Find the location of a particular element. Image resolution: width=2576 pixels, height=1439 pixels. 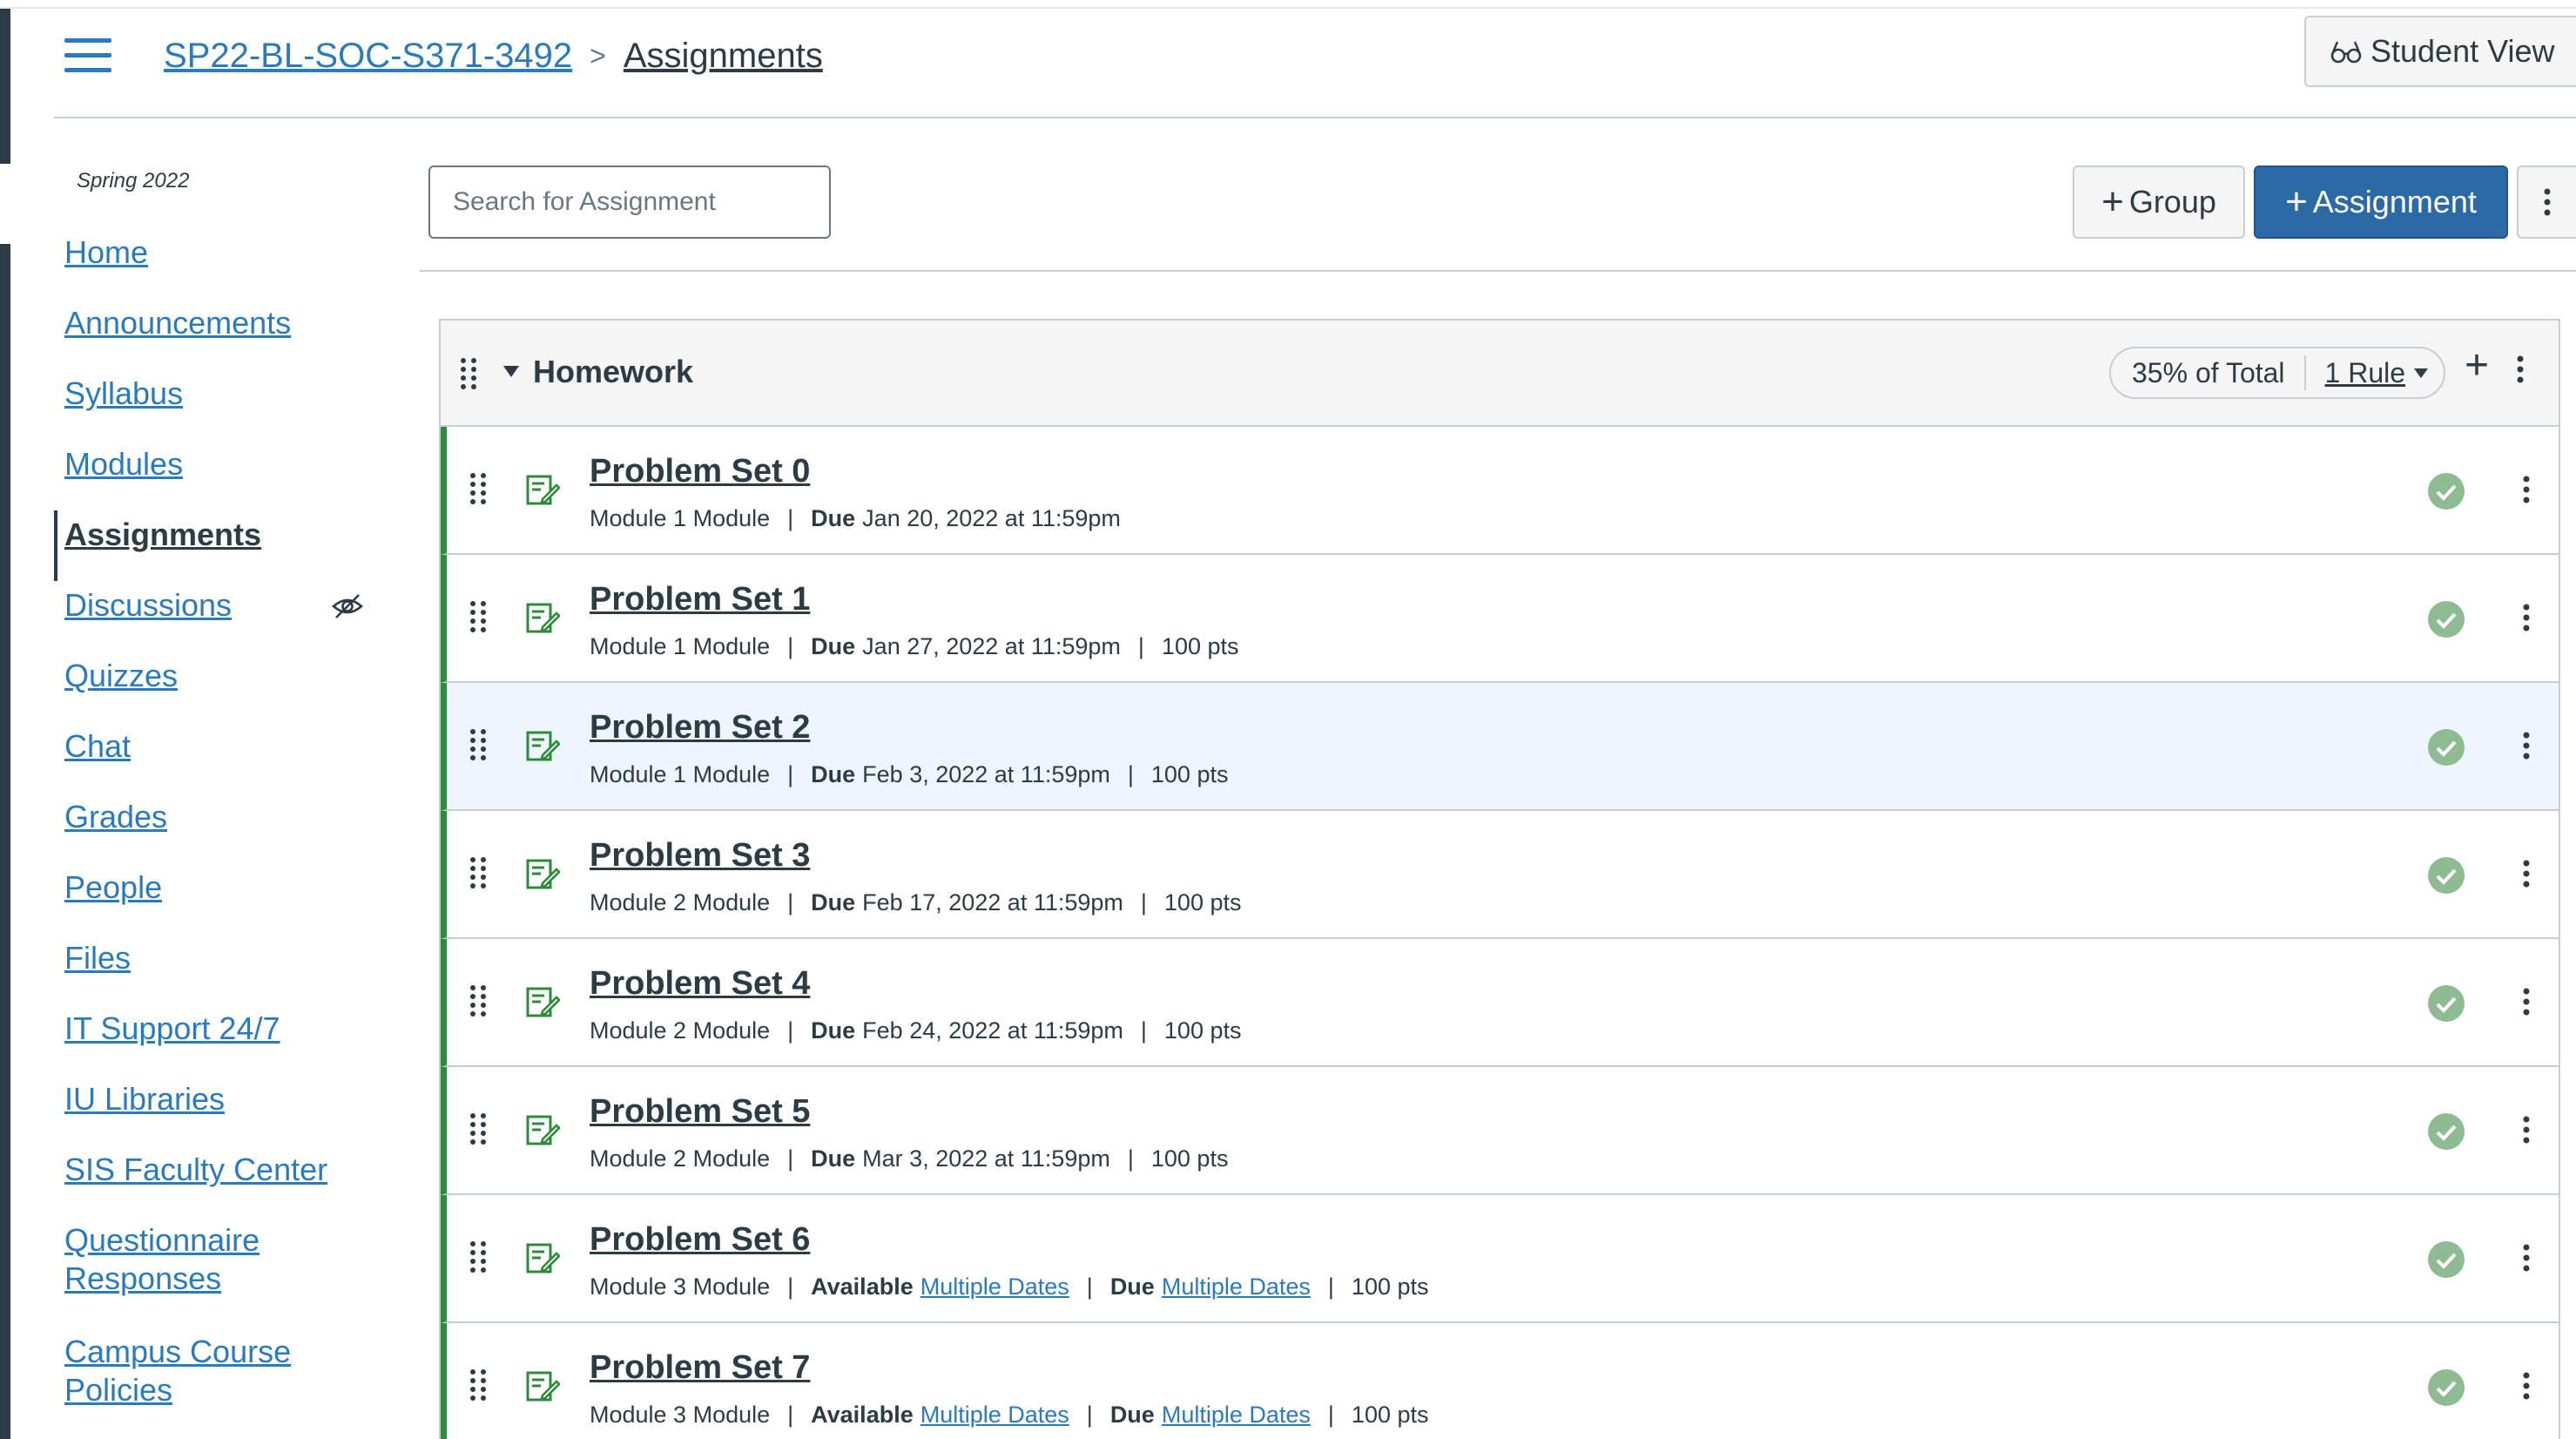

settings-kebab-button is located at coordinates (2547, 202).